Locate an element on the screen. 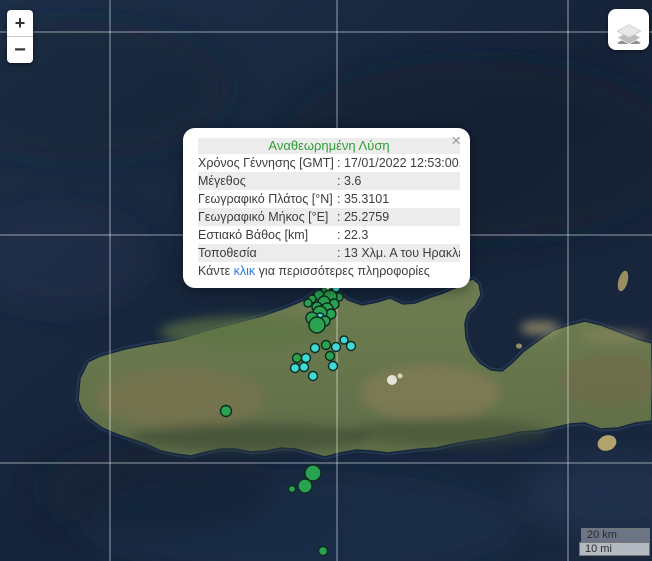 The width and height of the screenshot is (652, 561). scale-mi: 10 mi is located at coordinates (614, 549).